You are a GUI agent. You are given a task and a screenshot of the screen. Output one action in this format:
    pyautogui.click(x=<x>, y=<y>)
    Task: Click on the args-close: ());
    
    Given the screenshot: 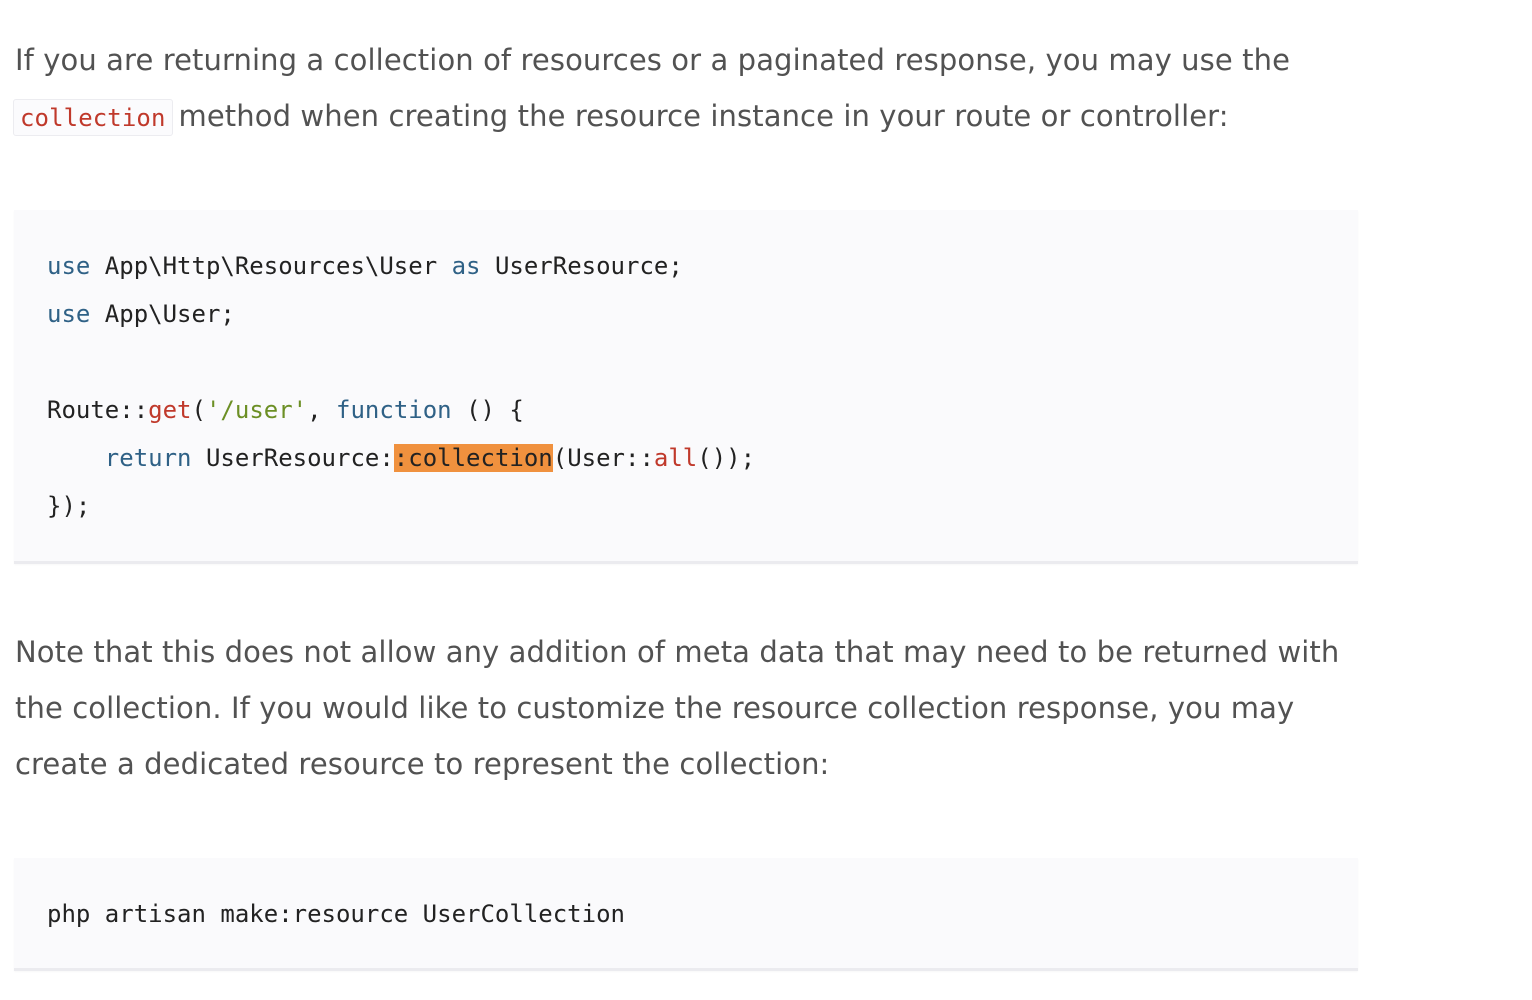 What is the action you would take?
    pyautogui.click(x=726, y=458)
    